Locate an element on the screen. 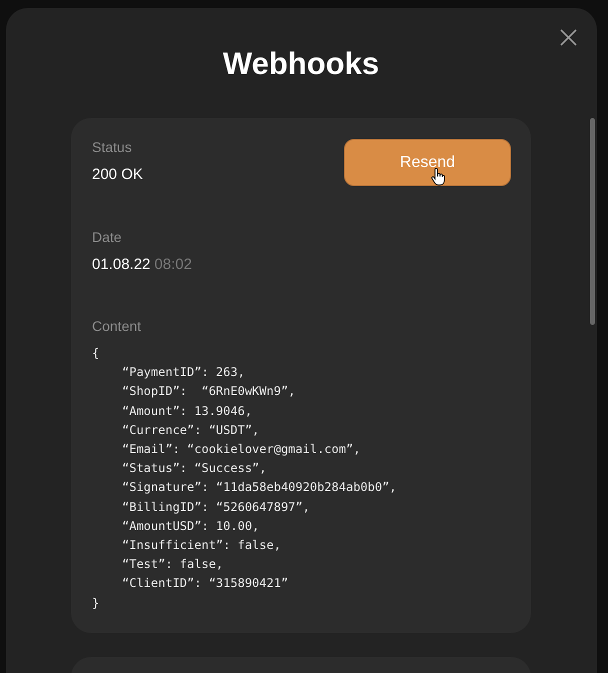 The height and width of the screenshot is (673, 608). dialog-title: Webhooks is located at coordinates (301, 64).